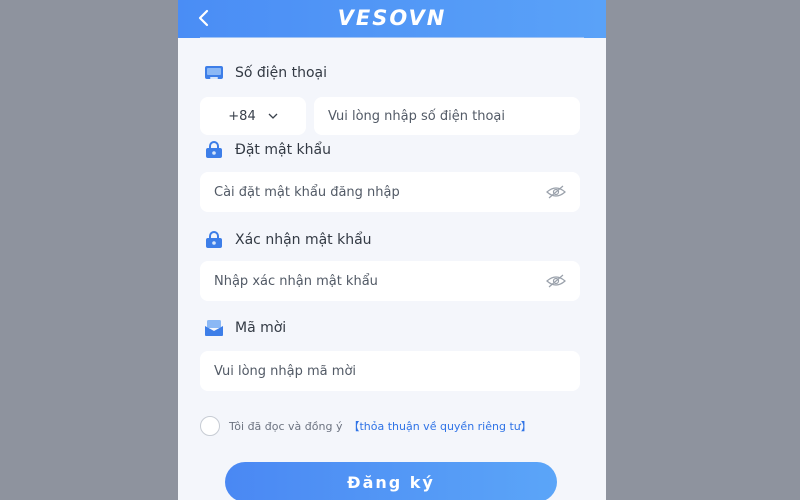 The height and width of the screenshot is (500, 800). I want to click on invite-label: Mã mời, so click(261, 328).